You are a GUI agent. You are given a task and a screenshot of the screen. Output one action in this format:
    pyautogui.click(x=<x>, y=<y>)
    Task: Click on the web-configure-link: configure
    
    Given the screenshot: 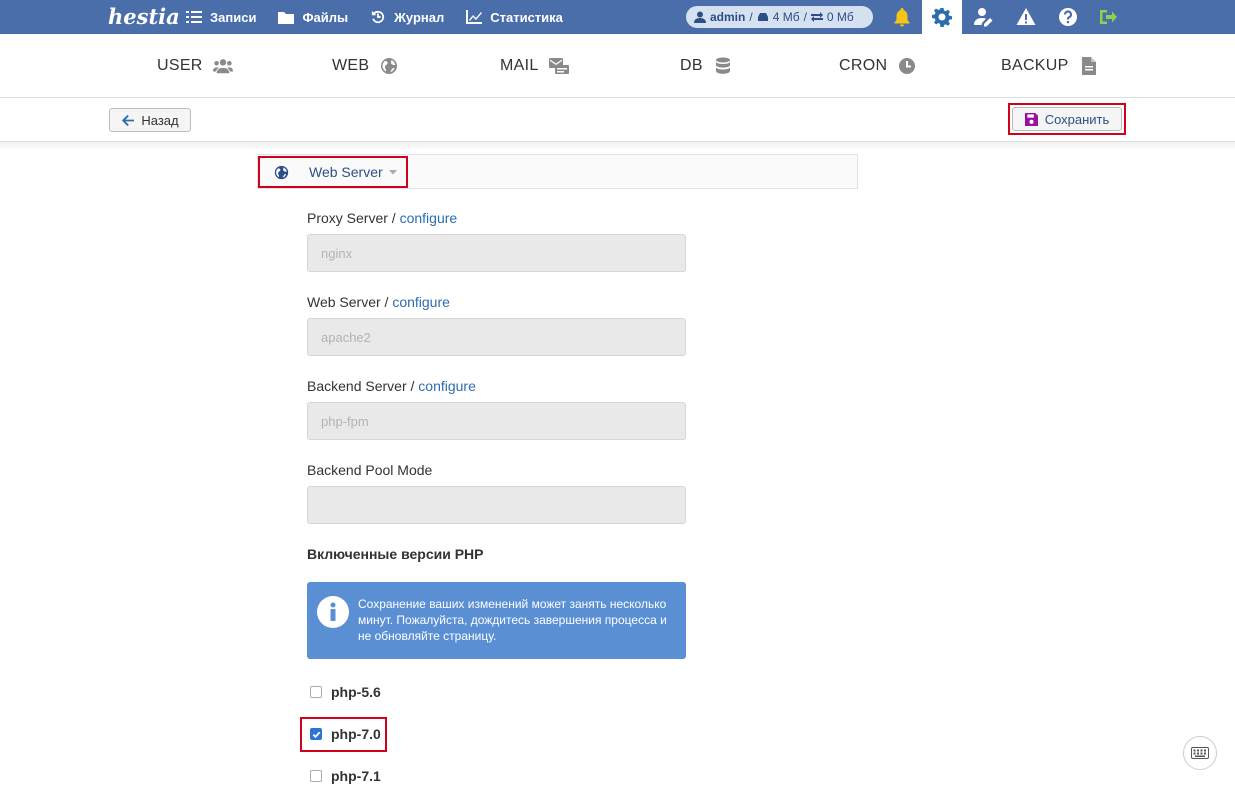 What is the action you would take?
    pyautogui.click(x=421, y=302)
    